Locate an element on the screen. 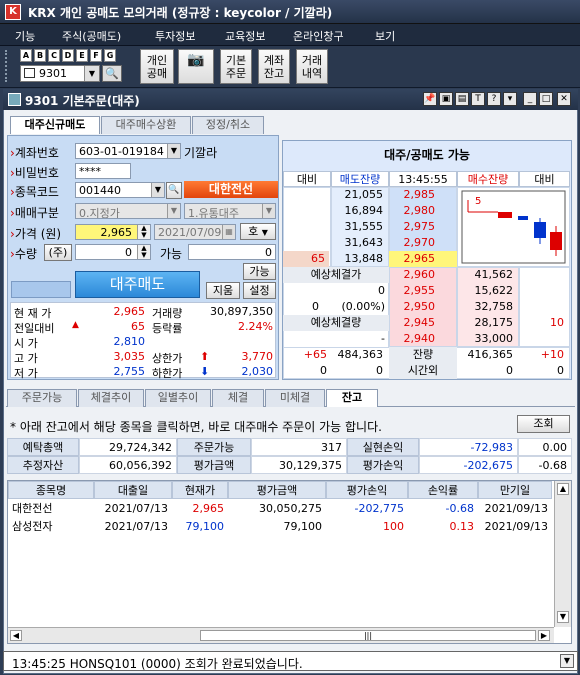 The height and width of the screenshot is (675, 580). toolbar-basic-order-button: 기본 주문 is located at coordinates (236, 66).